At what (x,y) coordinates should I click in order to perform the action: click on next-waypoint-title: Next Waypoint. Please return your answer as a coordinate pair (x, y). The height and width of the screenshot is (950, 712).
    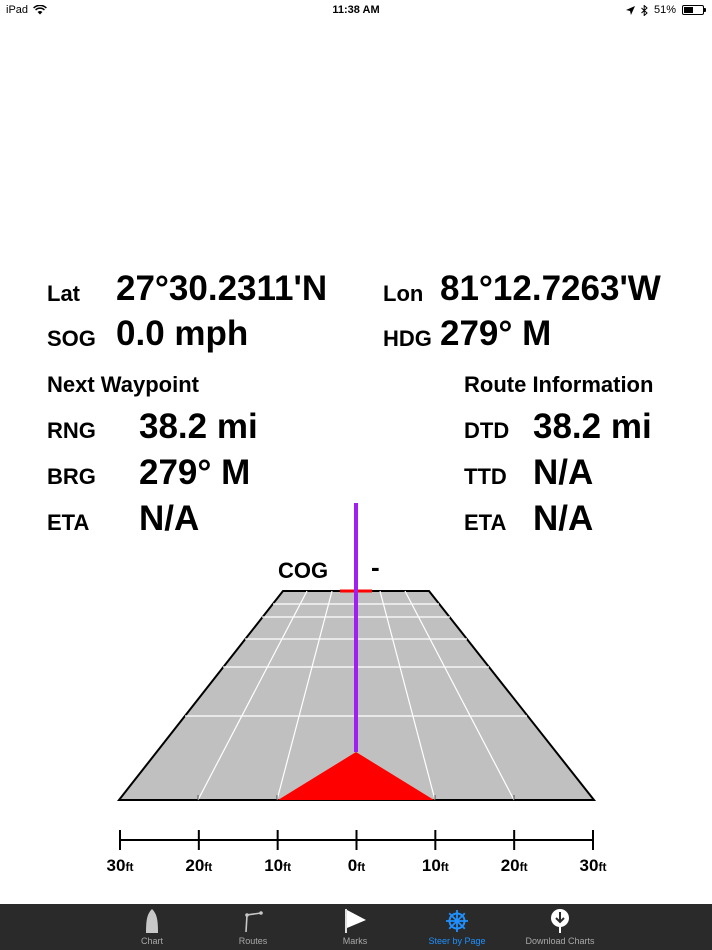
    Looking at the image, I should click on (123, 384).